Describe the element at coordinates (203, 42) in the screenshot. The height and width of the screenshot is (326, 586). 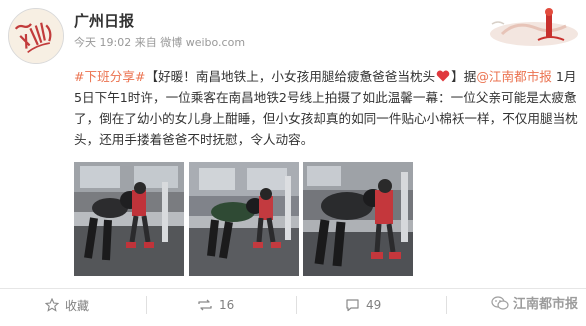
I see `post-source: 微博 weibo.com` at that location.